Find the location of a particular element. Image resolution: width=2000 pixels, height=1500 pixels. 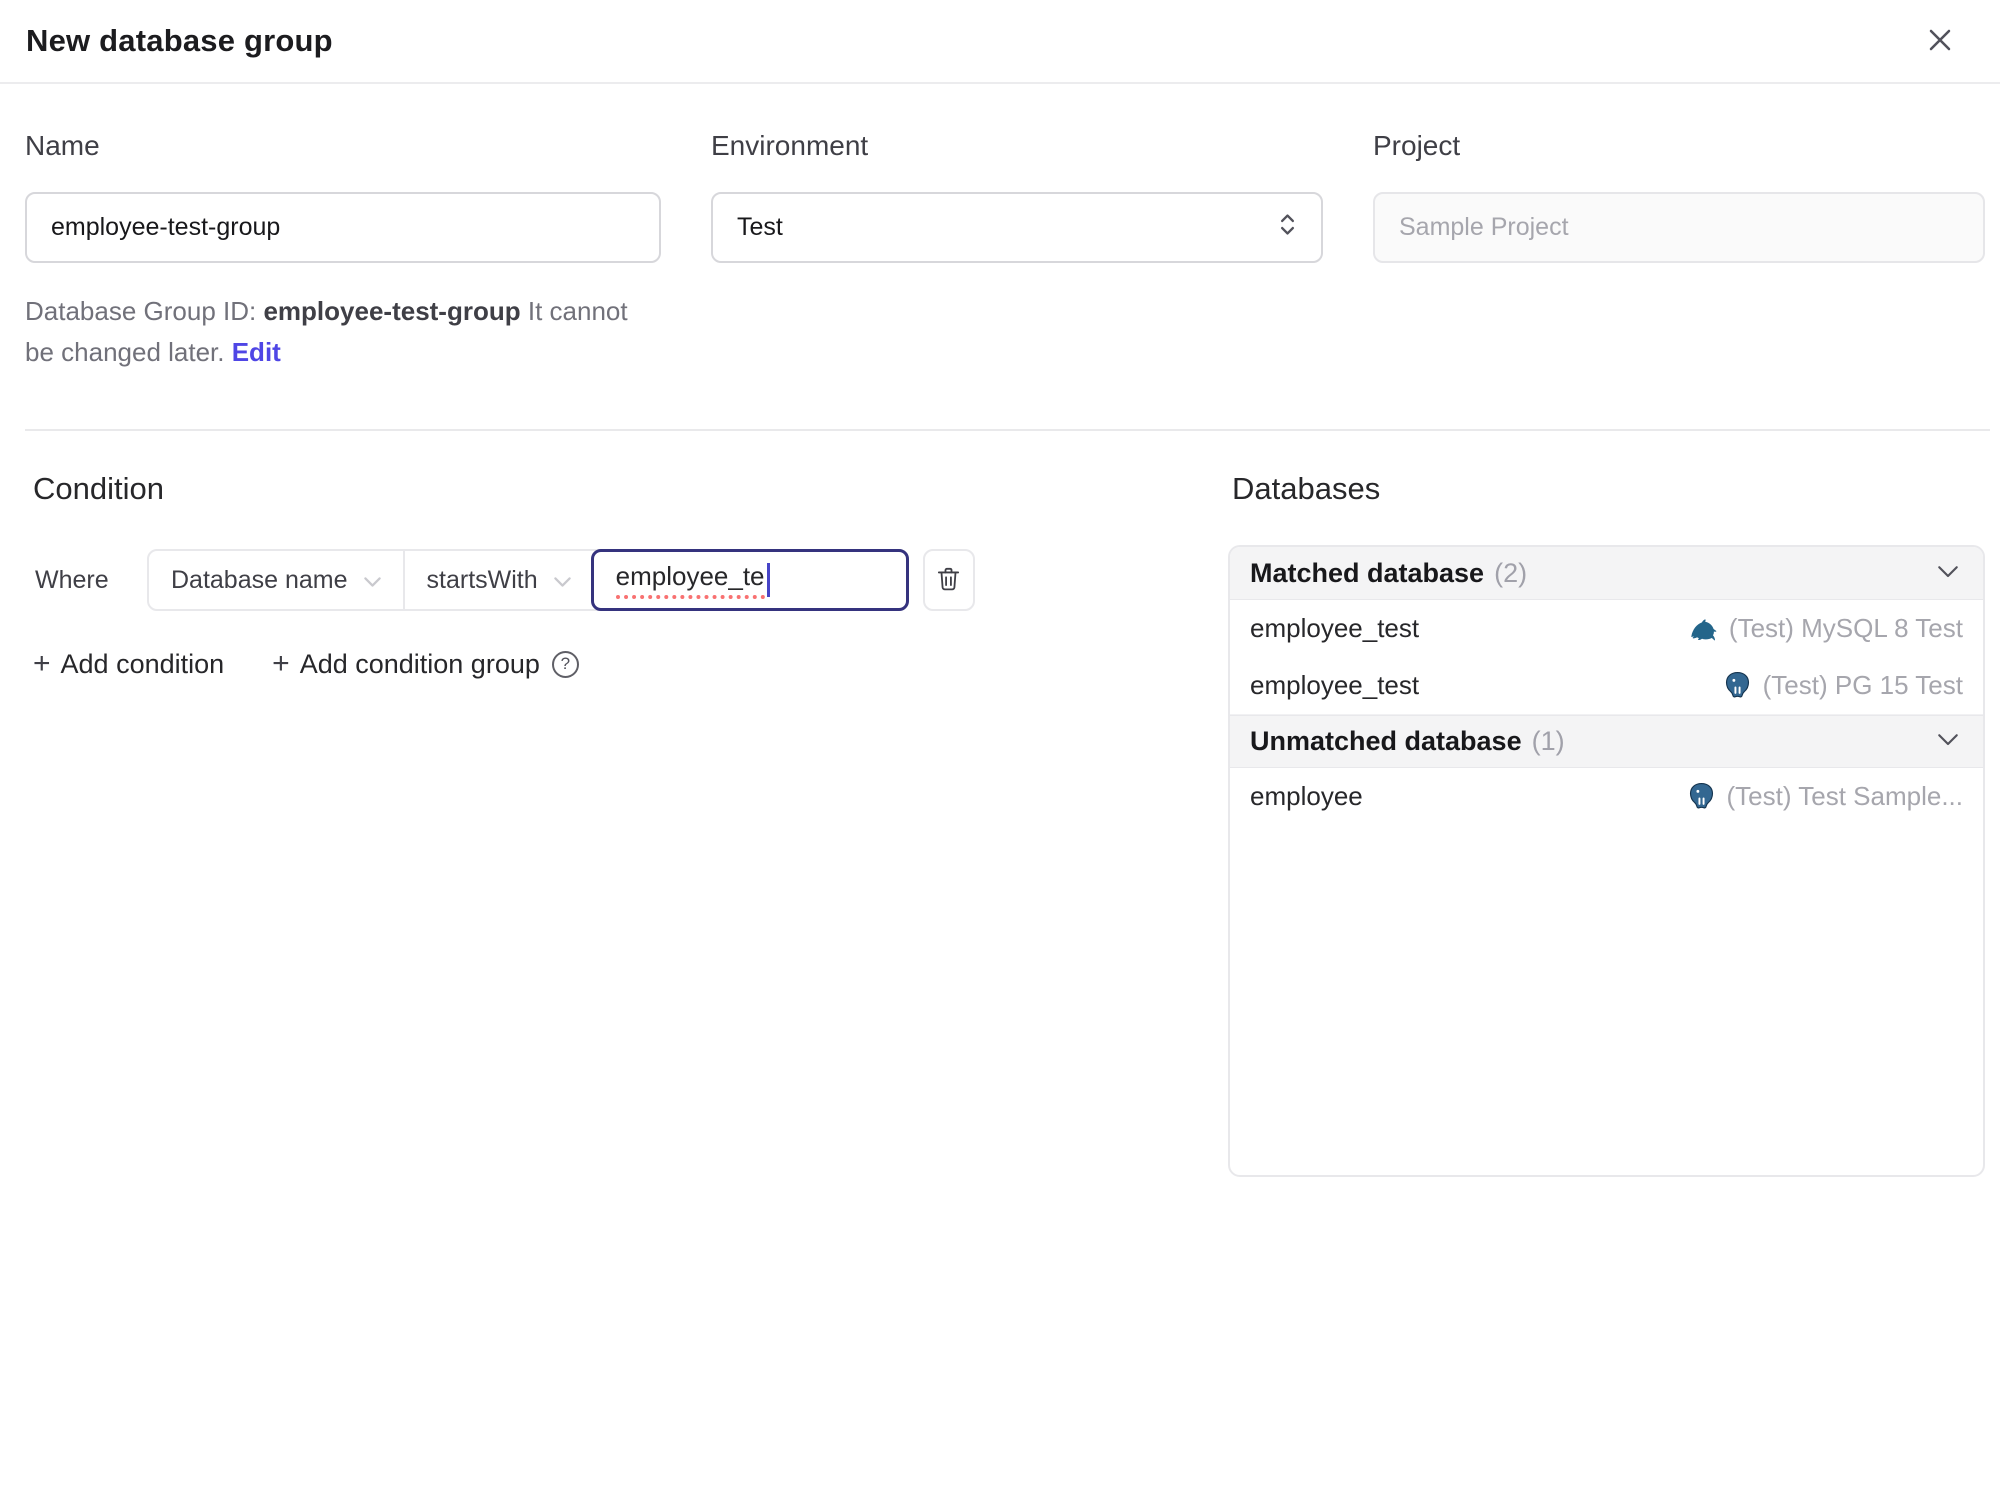

delete-condition-button is located at coordinates (948, 580).